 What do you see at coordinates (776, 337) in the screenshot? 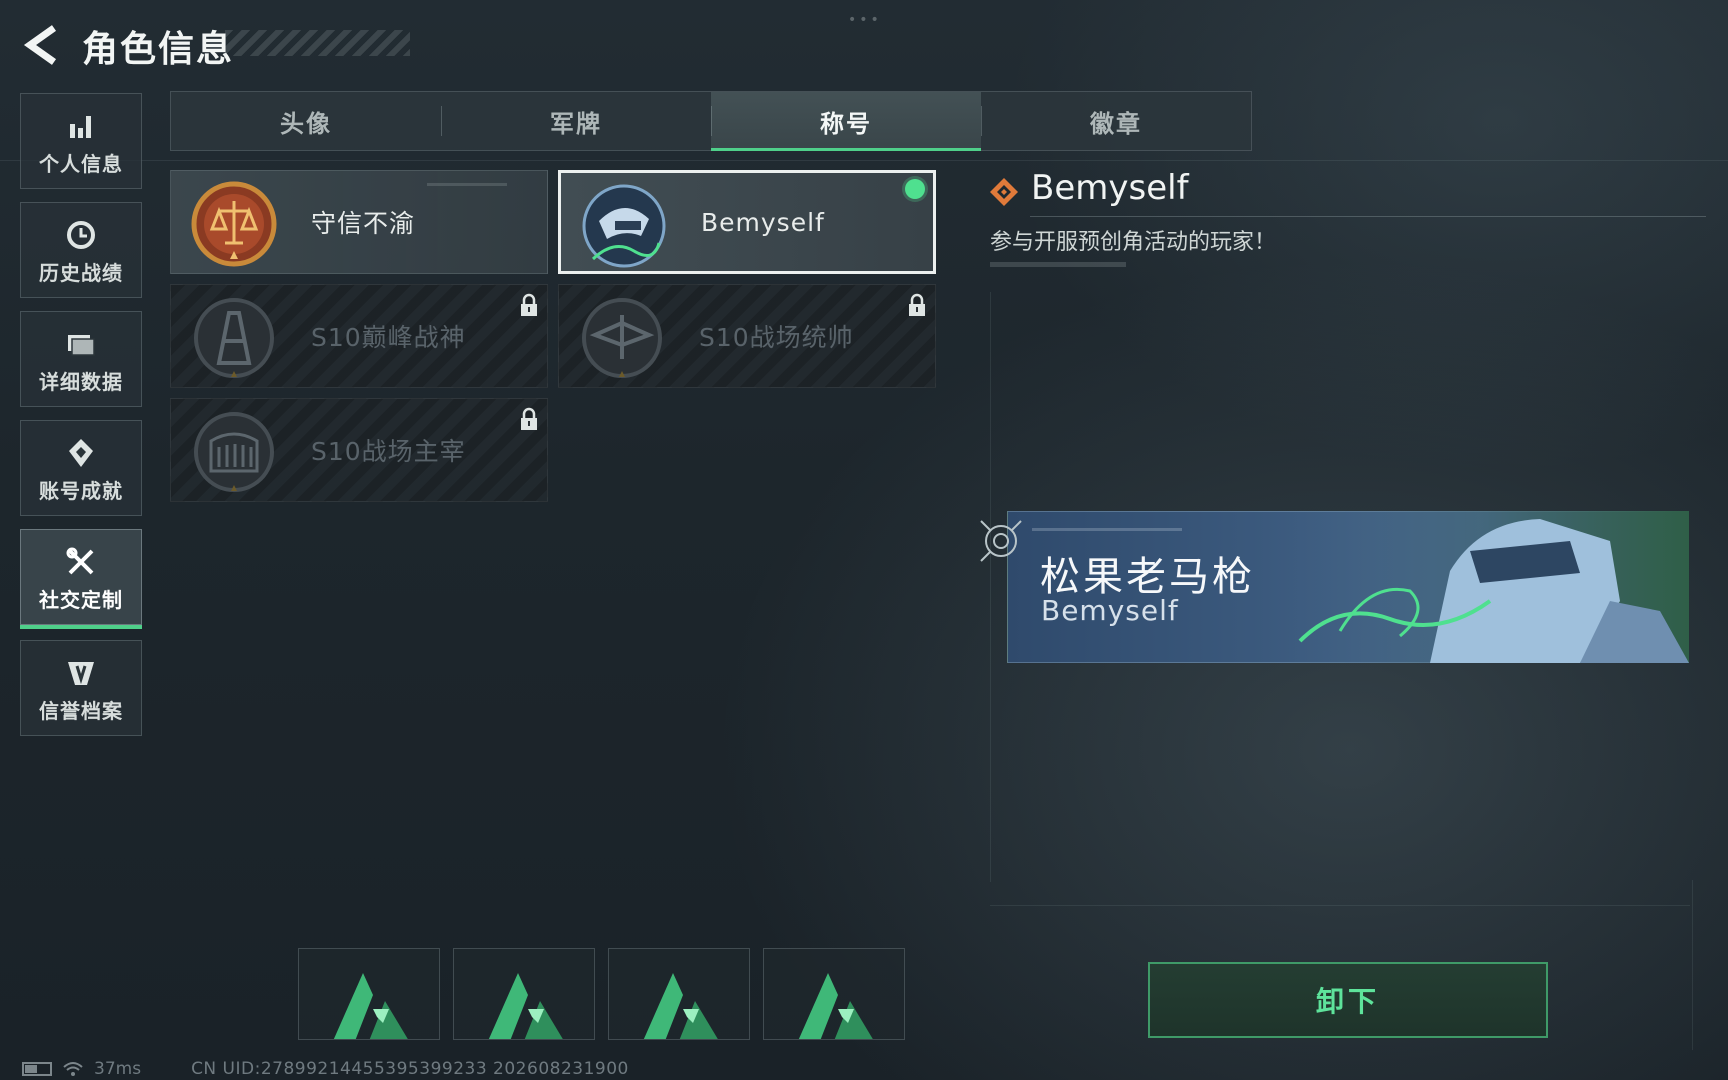
I see `title-card-label: S10战场统帅` at bounding box center [776, 337].